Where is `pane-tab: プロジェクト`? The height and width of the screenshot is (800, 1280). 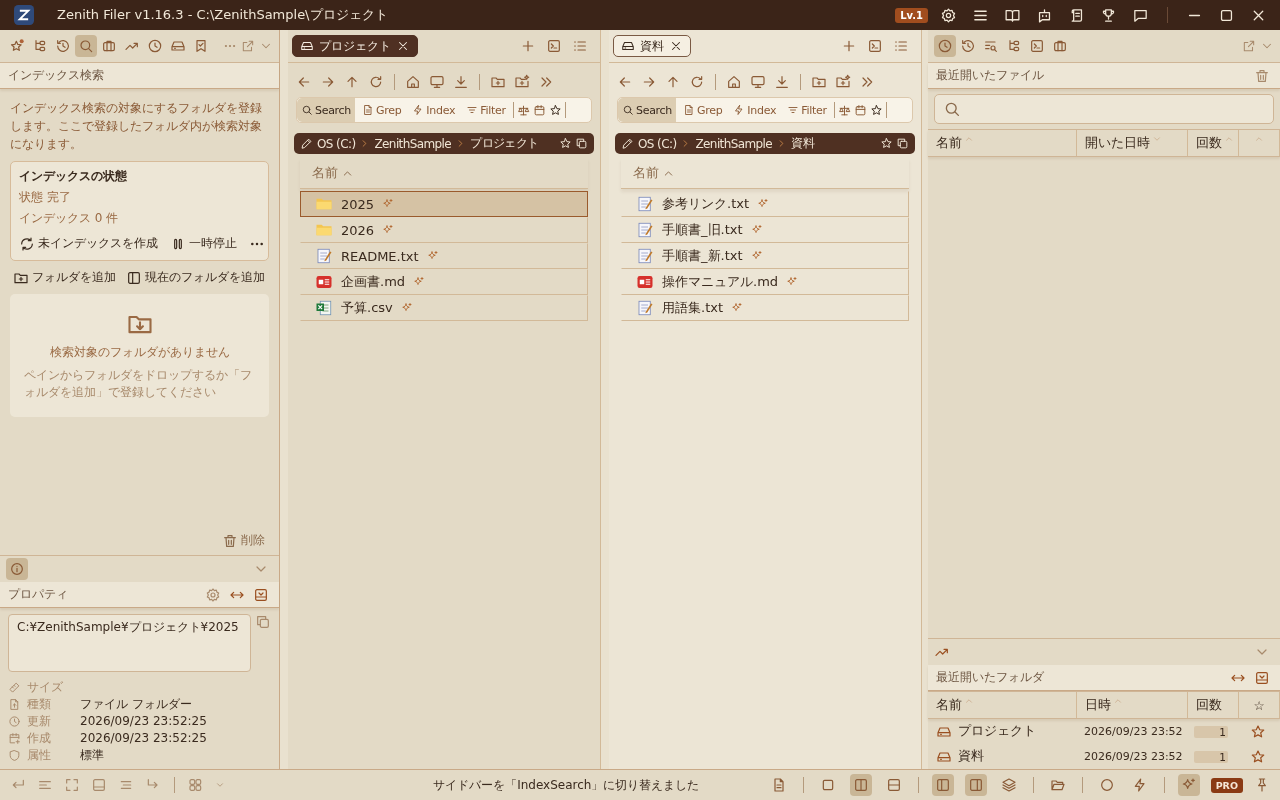 pane-tab: プロジェクト is located at coordinates (355, 46).